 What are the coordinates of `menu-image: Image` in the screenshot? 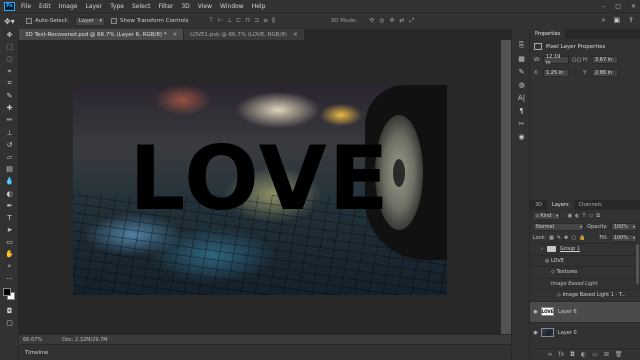 It's located at (68, 6).